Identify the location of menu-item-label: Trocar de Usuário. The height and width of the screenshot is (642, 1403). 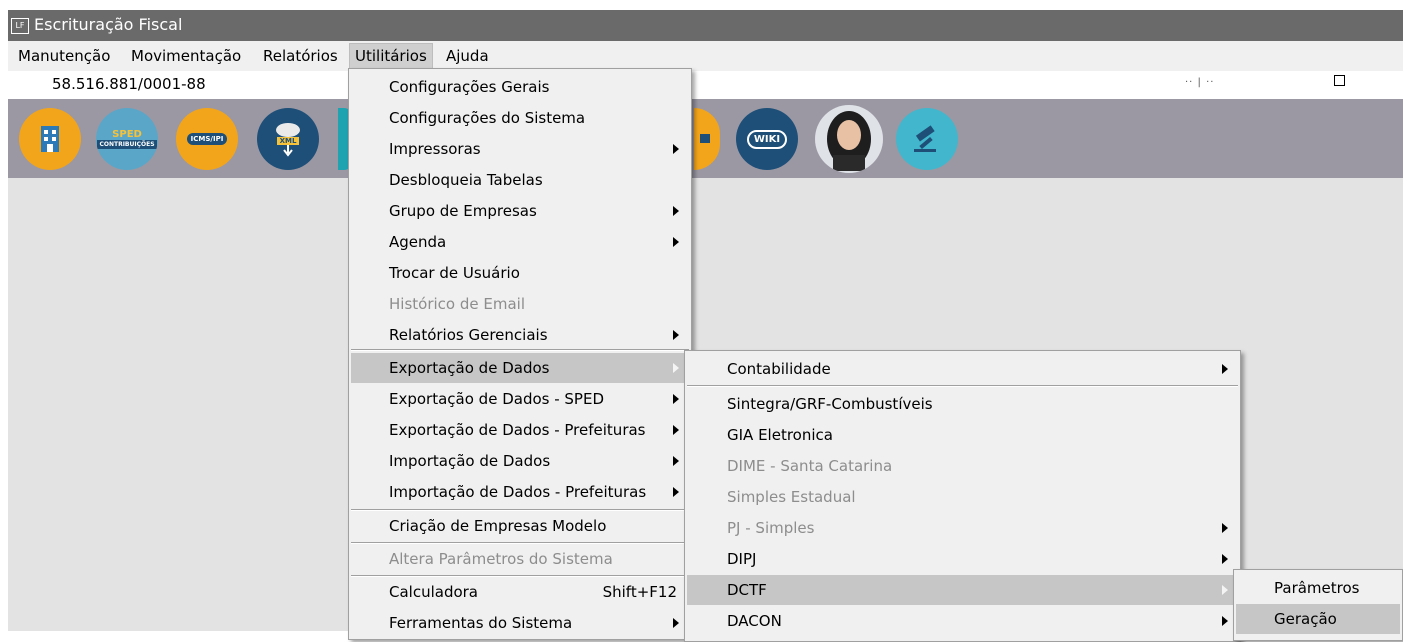
(454, 273).